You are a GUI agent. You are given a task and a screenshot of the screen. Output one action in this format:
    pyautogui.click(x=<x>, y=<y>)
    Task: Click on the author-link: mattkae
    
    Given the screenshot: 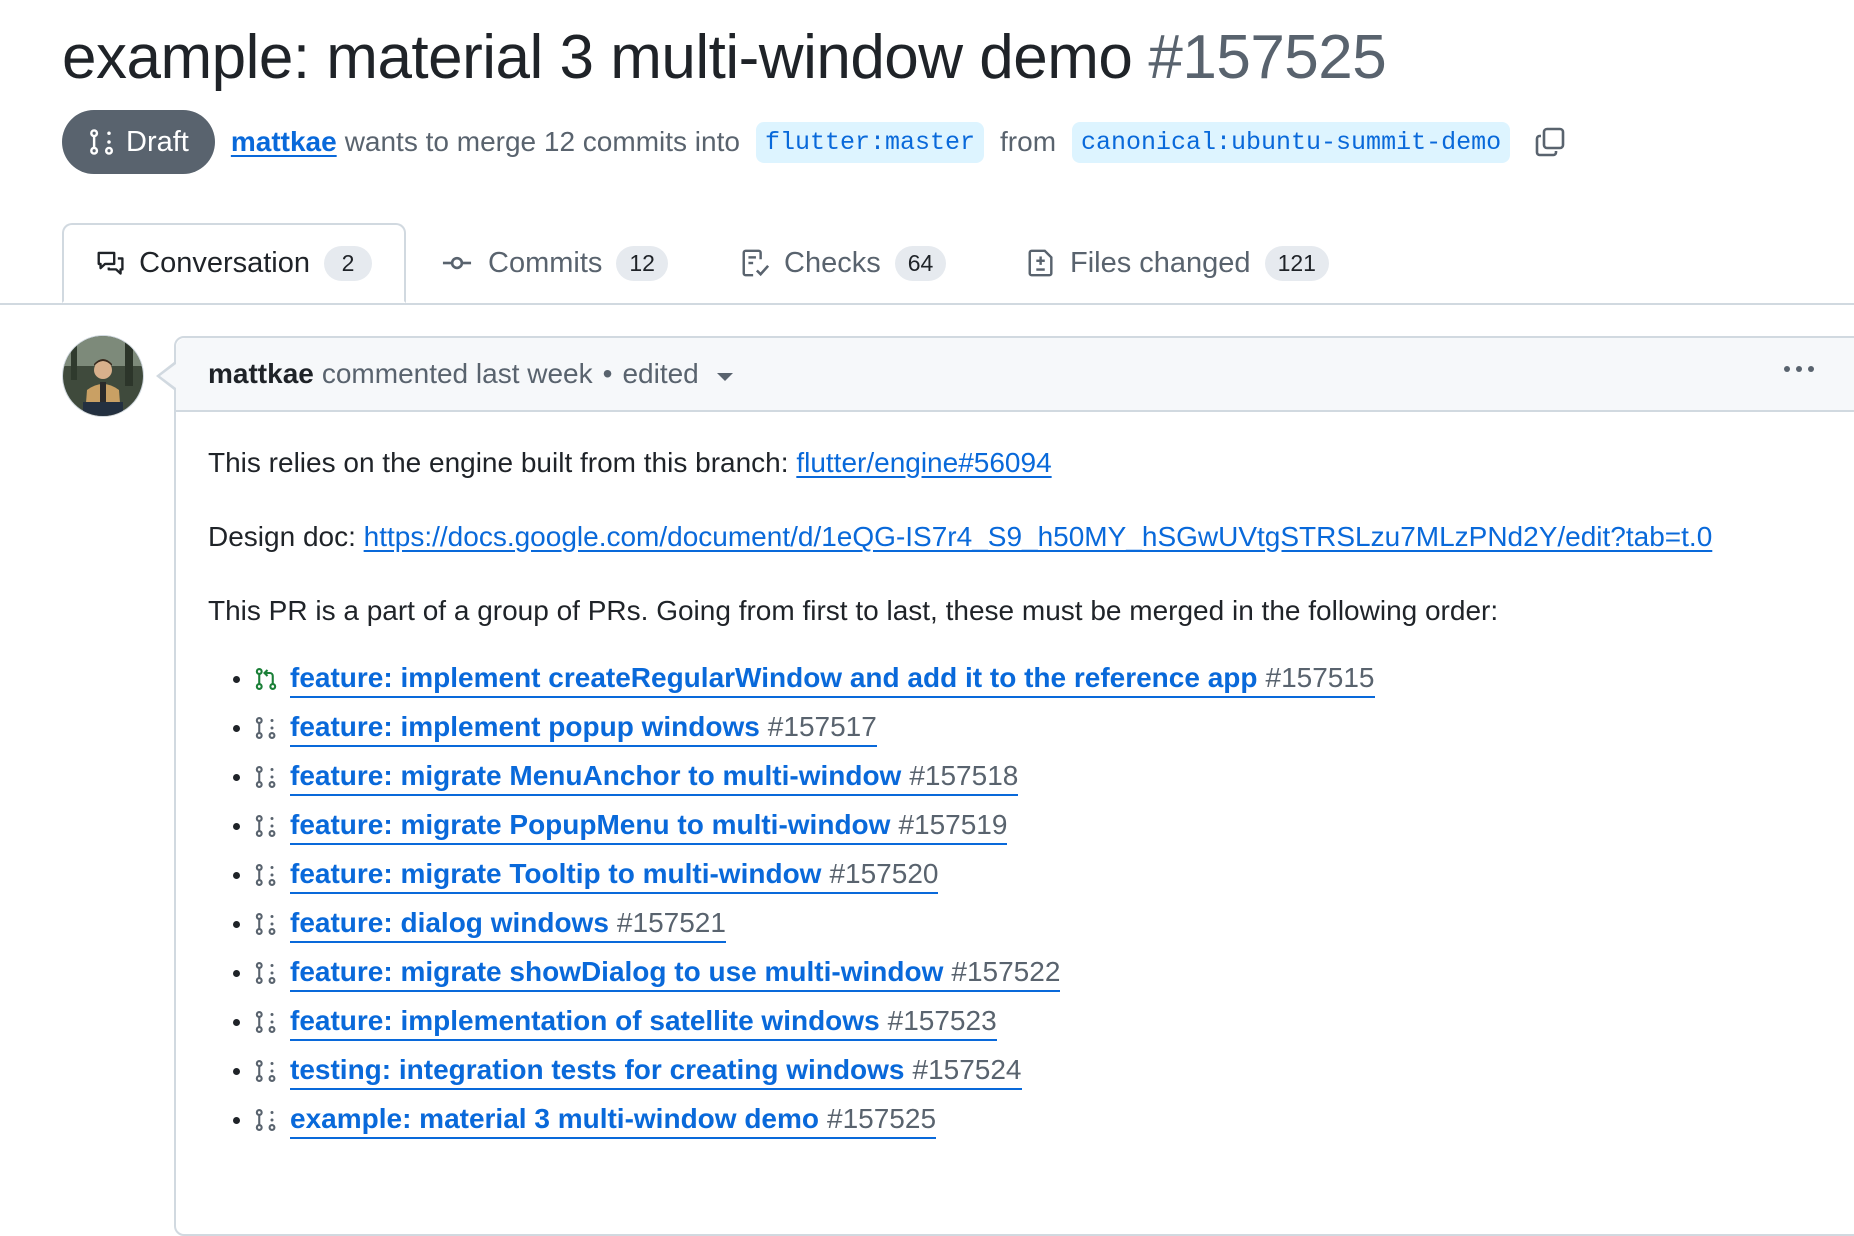 What is the action you would take?
    pyautogui.click(x=284, y=142)
    